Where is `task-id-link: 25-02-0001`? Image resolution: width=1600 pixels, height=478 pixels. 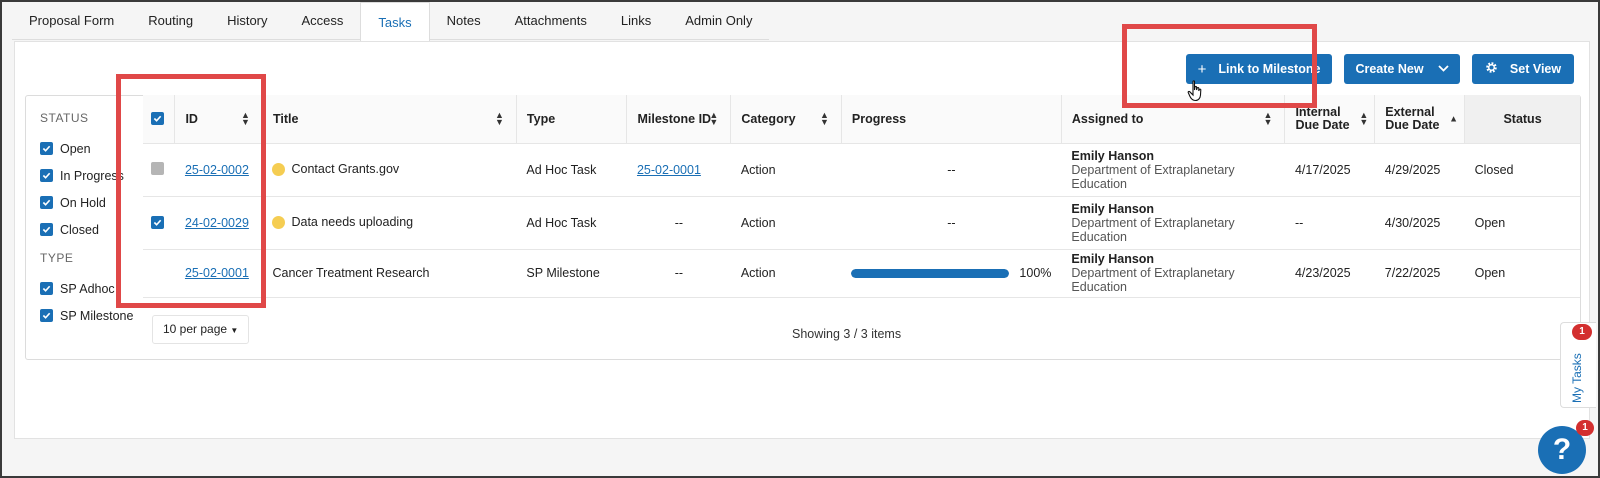 task-id-link: 25-02-0001 is located at coordinates (217, 273).